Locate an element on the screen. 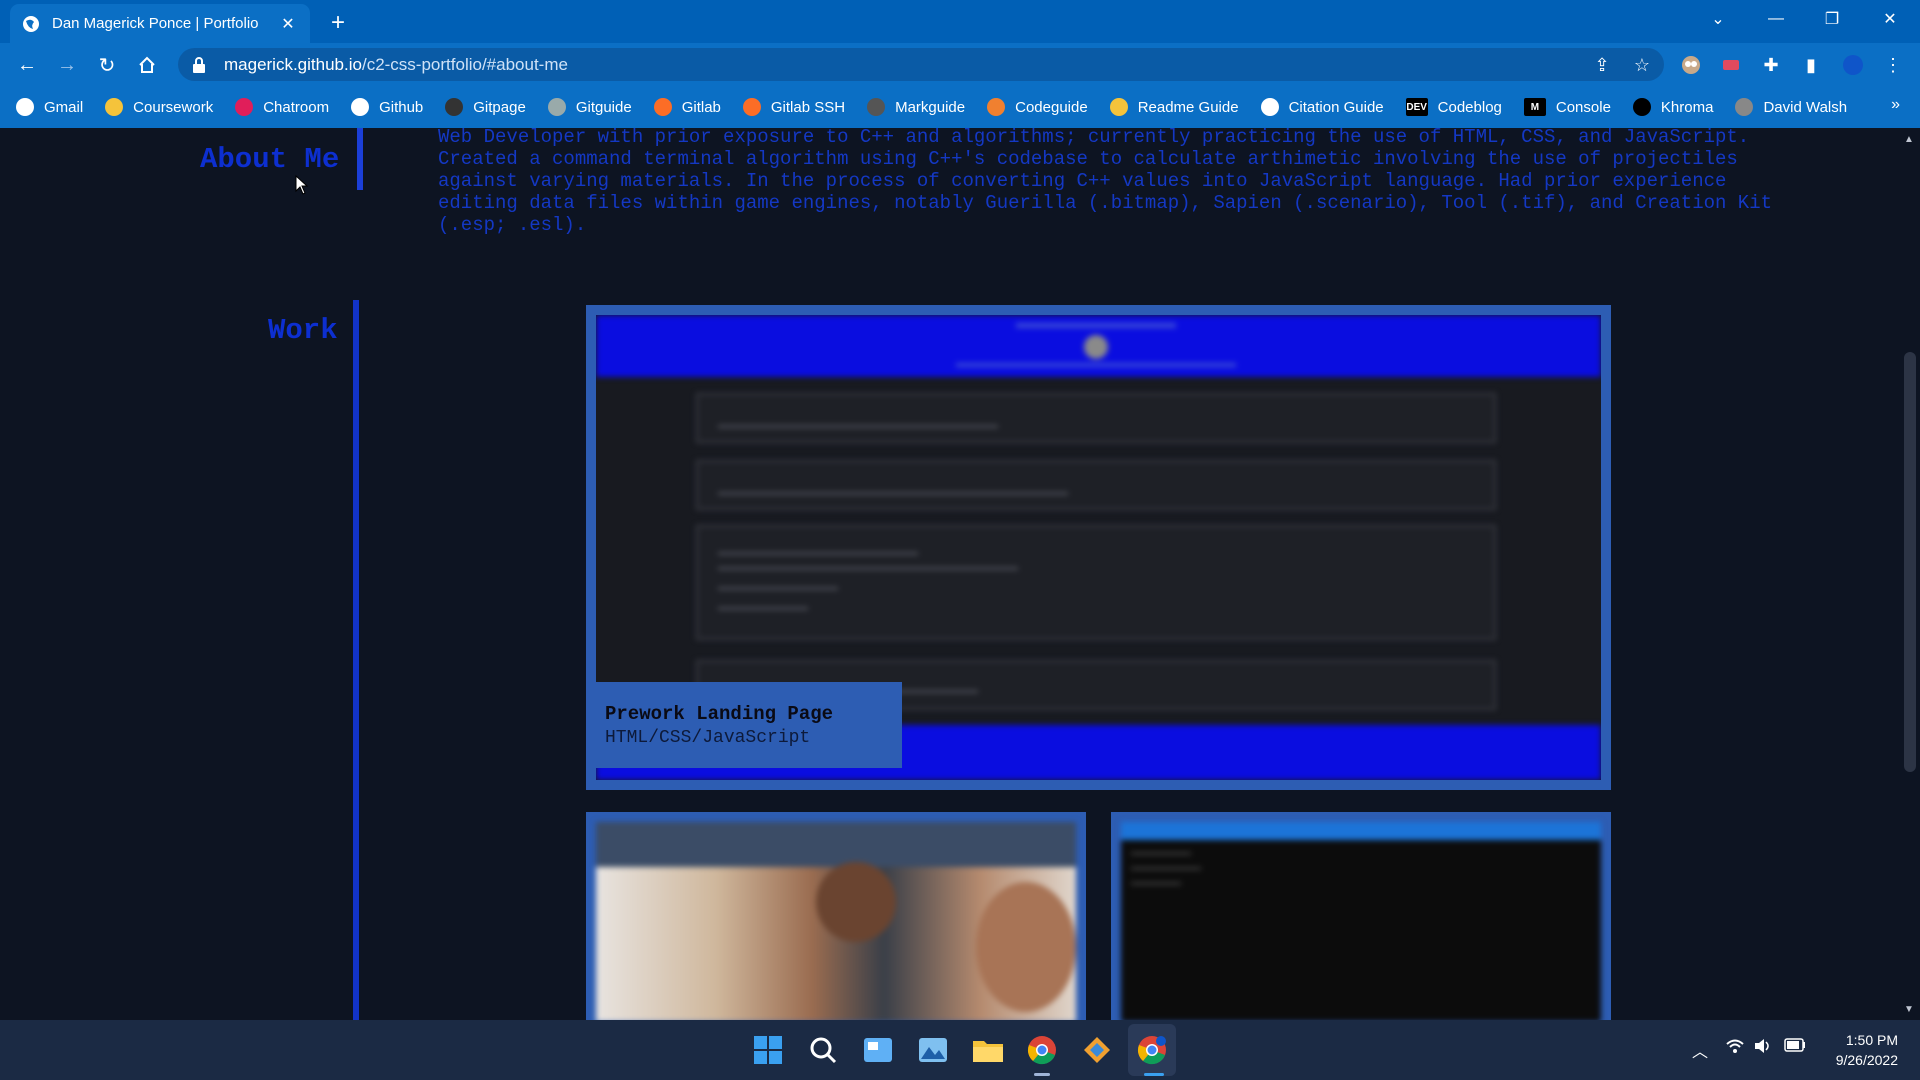 The height and width of the screenshot is (1080, 1920). bookmark-coursework: Coursework is located at coordinates (159, 107).